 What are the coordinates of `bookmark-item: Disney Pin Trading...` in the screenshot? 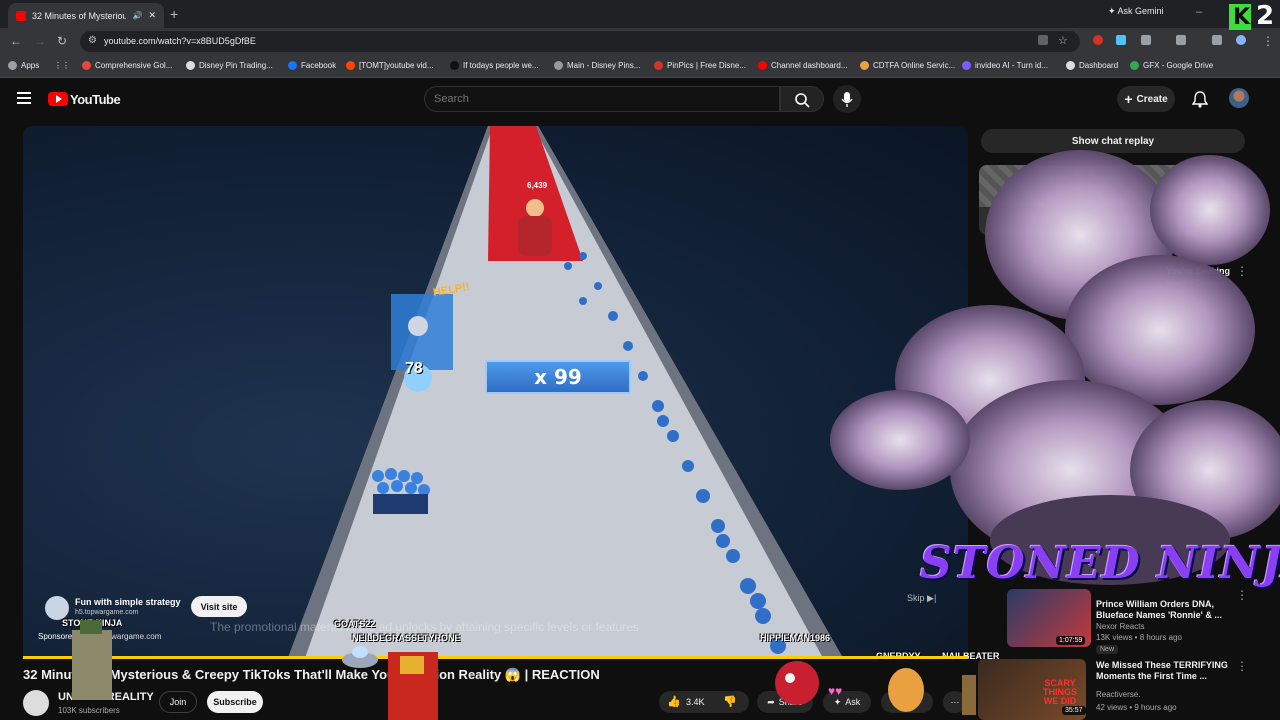 It's located at (229, 65).